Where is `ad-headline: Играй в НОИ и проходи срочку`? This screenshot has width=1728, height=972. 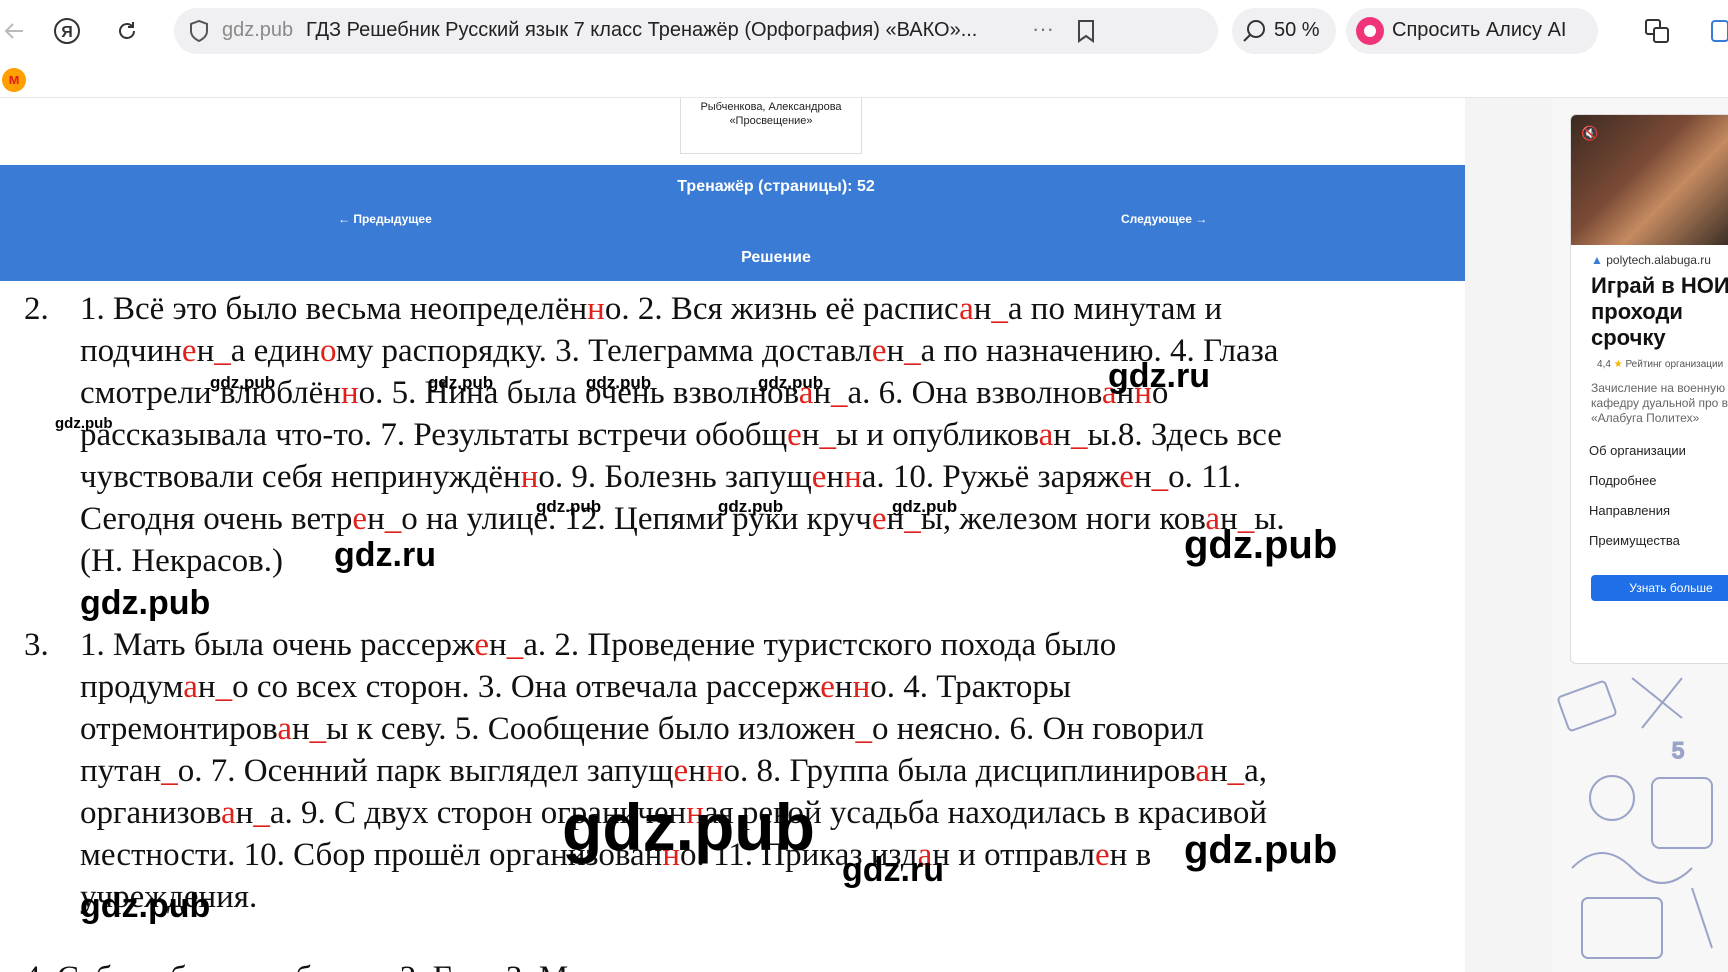 ad-headline: Играй в НОИ и проходи срочку is located at coordinates (1659, 312).